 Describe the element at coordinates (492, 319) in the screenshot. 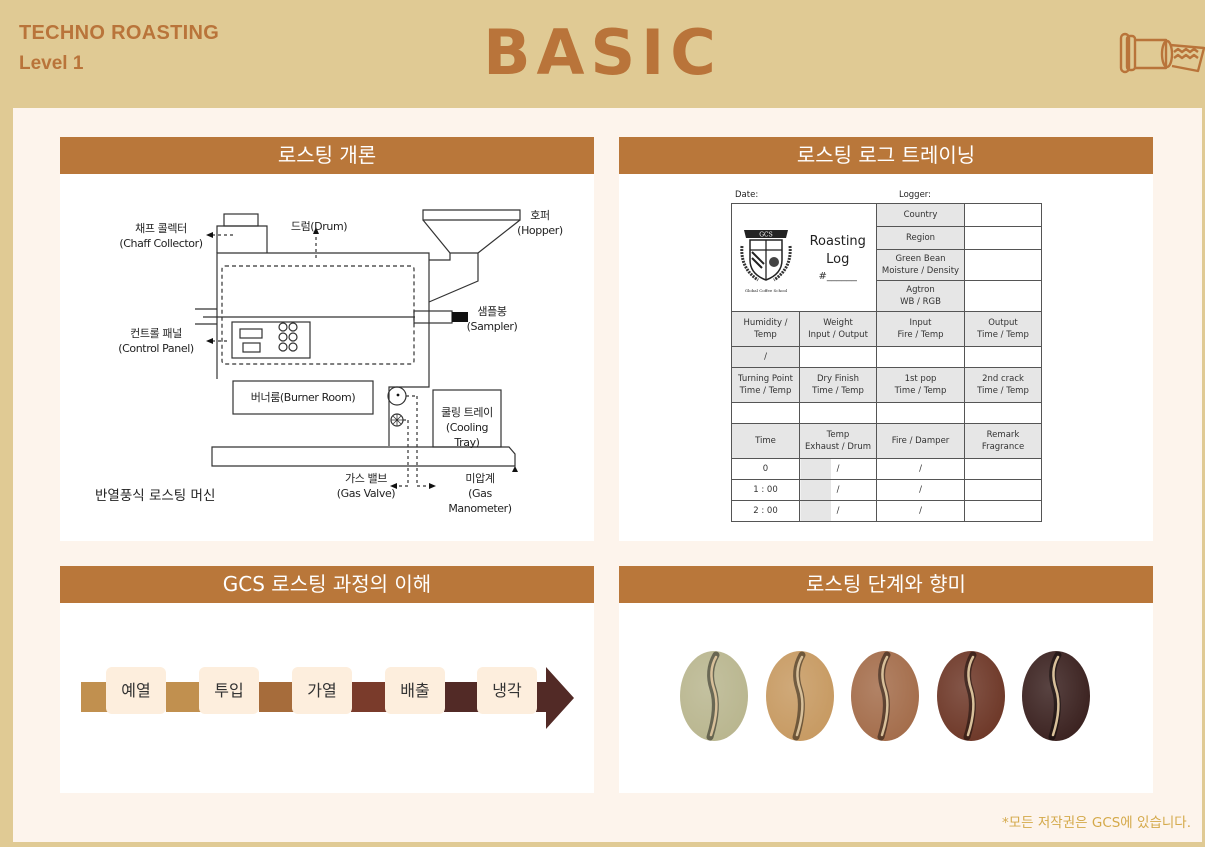

I see `sampler-label: 샘플봉 (Sampler)` at that location.